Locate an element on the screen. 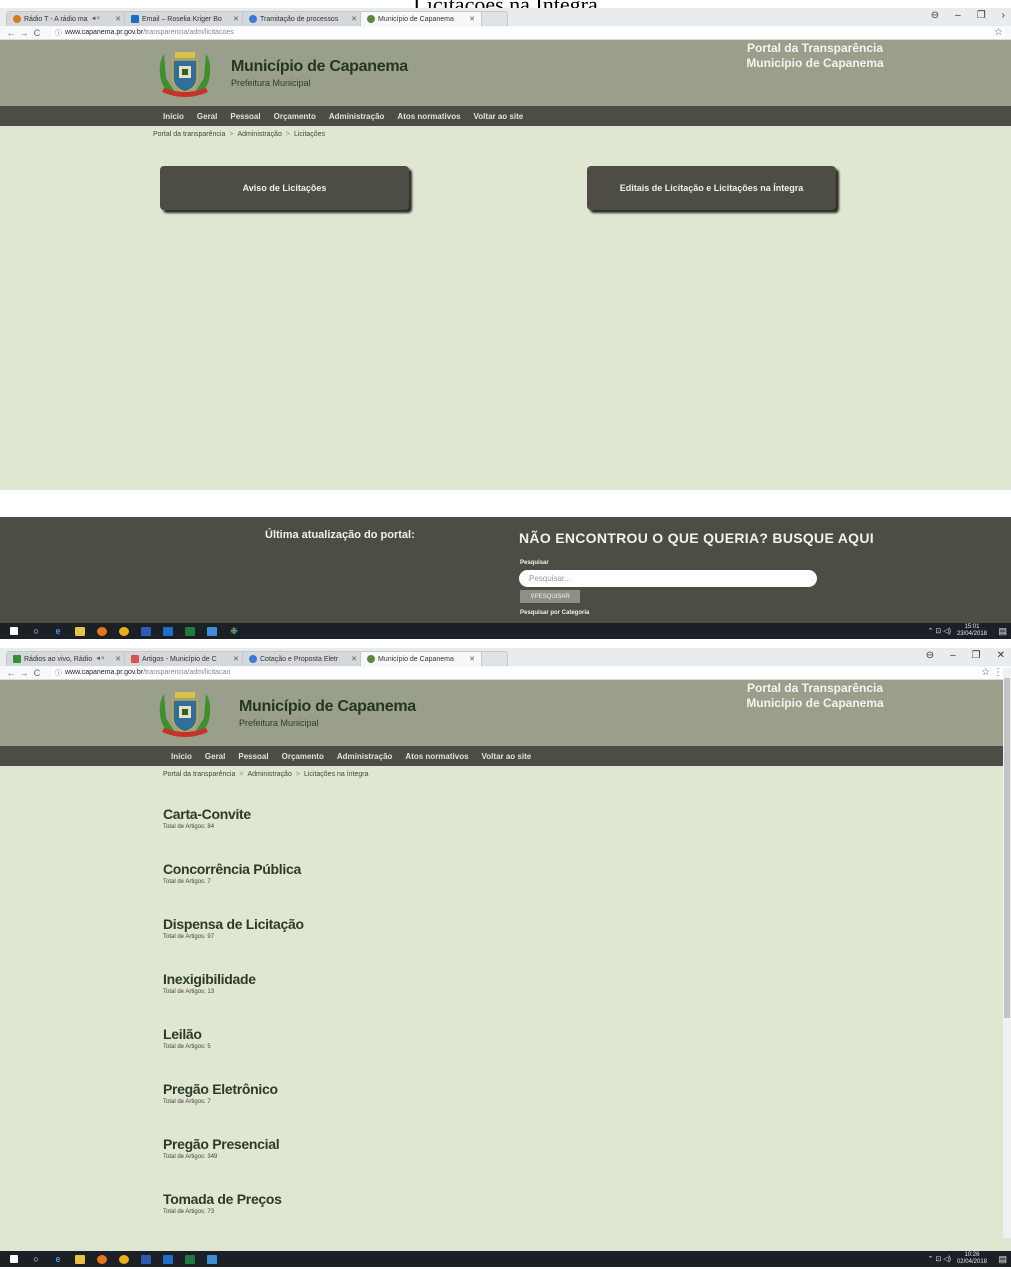 This screenshot has height=1269, width=1011. close-window-icon: › is located at coordinates (1003, 15).